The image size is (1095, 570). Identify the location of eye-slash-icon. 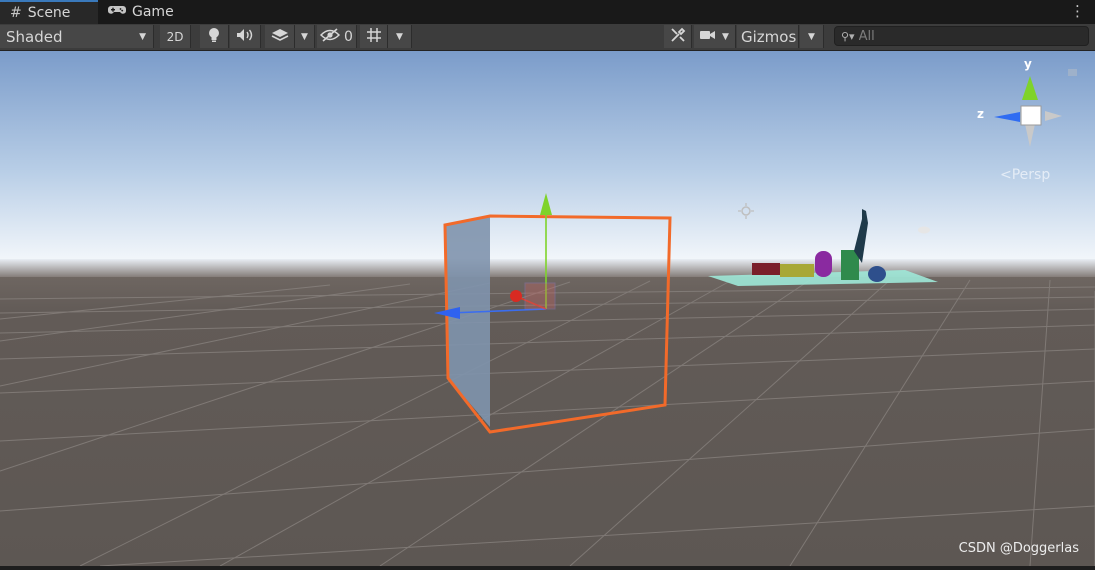
(330, 36).